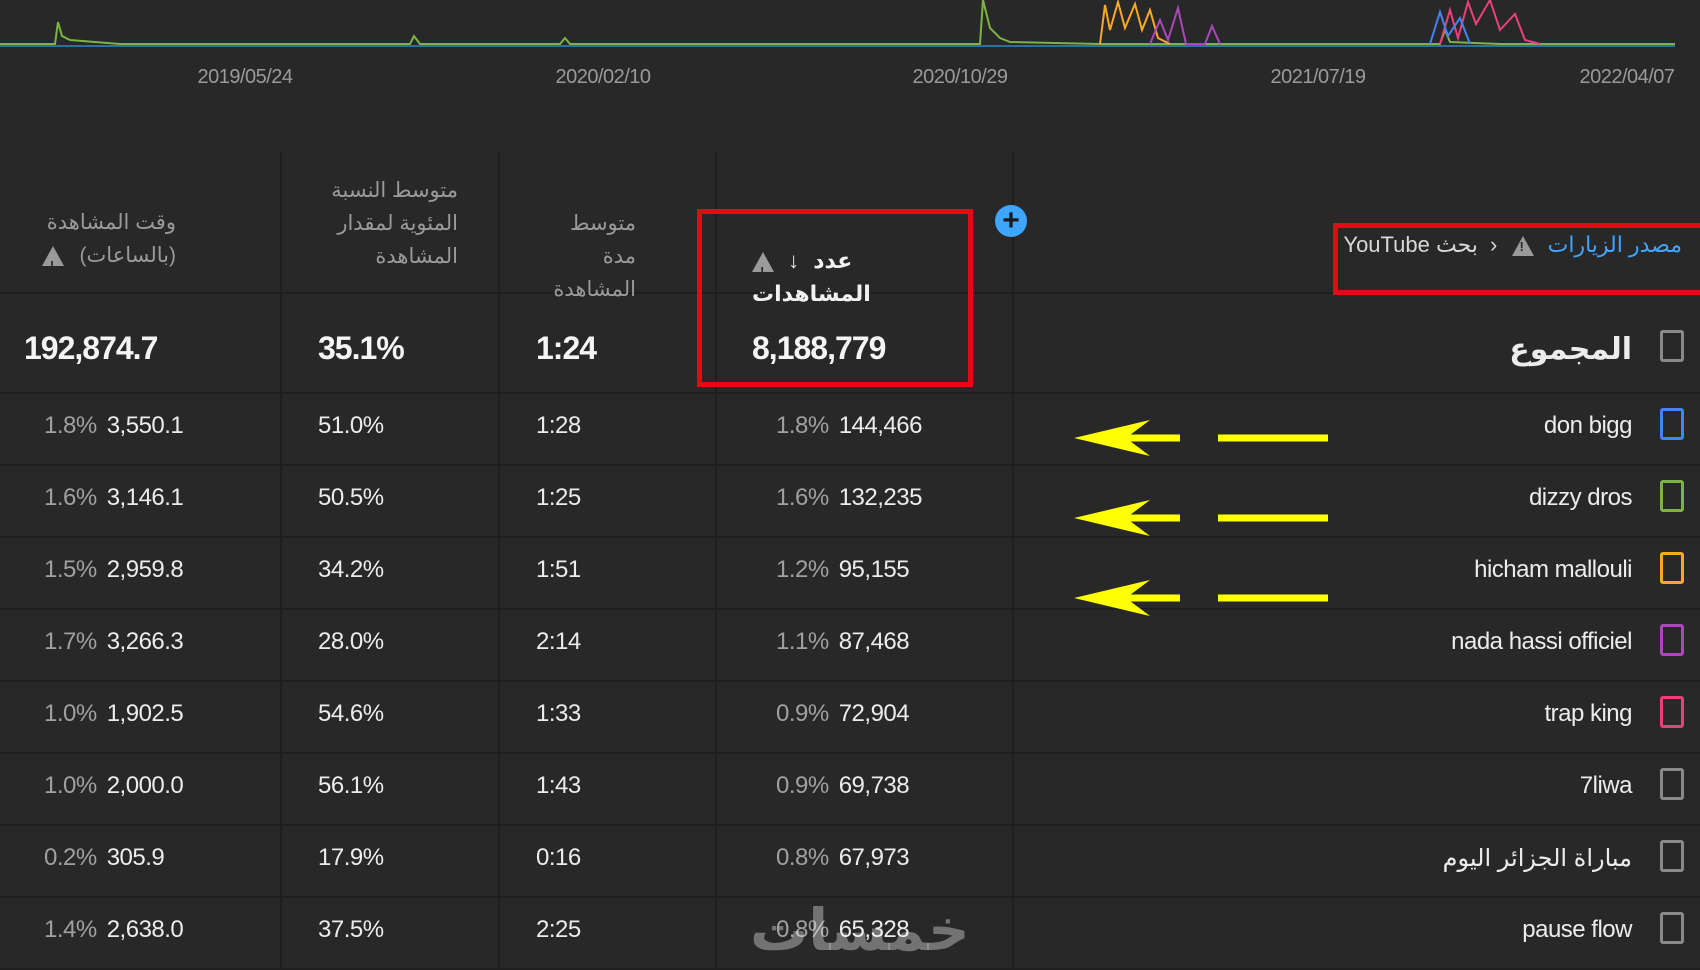  I want to click on x-tick: 2022/04/07, so click(1627, 77).